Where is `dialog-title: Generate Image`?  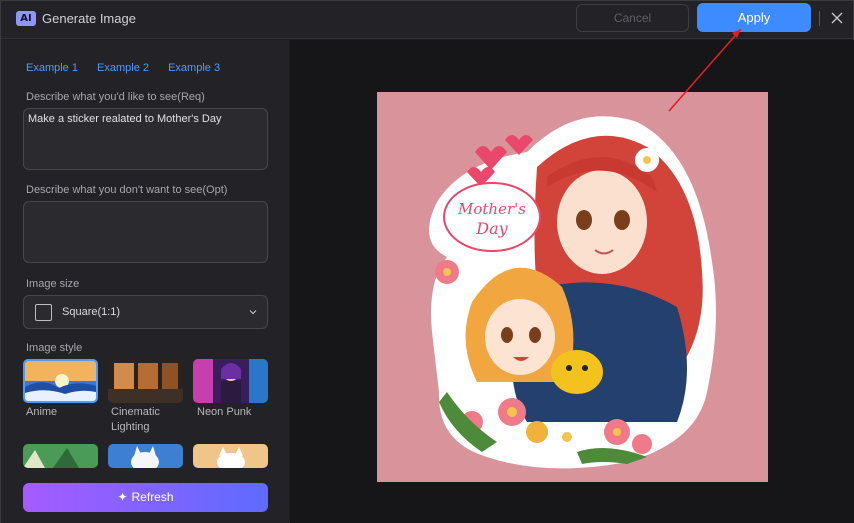 dialog-title: Generate Image is located at coordinates (89, 18).